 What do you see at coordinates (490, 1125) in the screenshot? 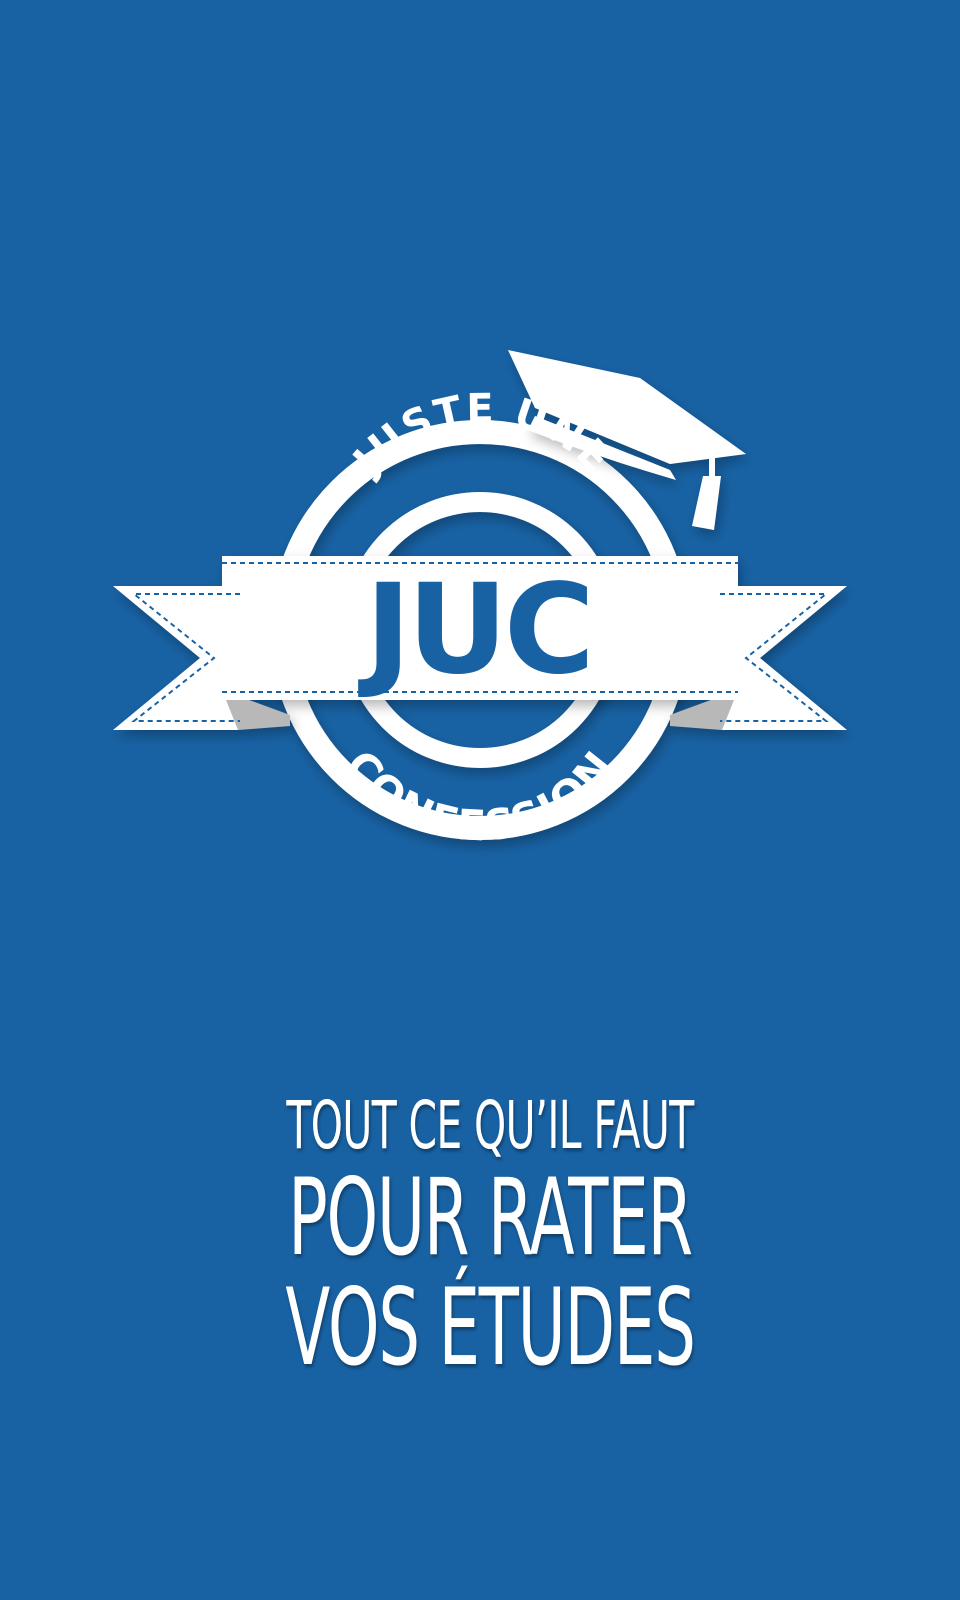
I see `tagline-line-1: TOUT CE QU’IL FAUT` at bounding box center [490, 1125].